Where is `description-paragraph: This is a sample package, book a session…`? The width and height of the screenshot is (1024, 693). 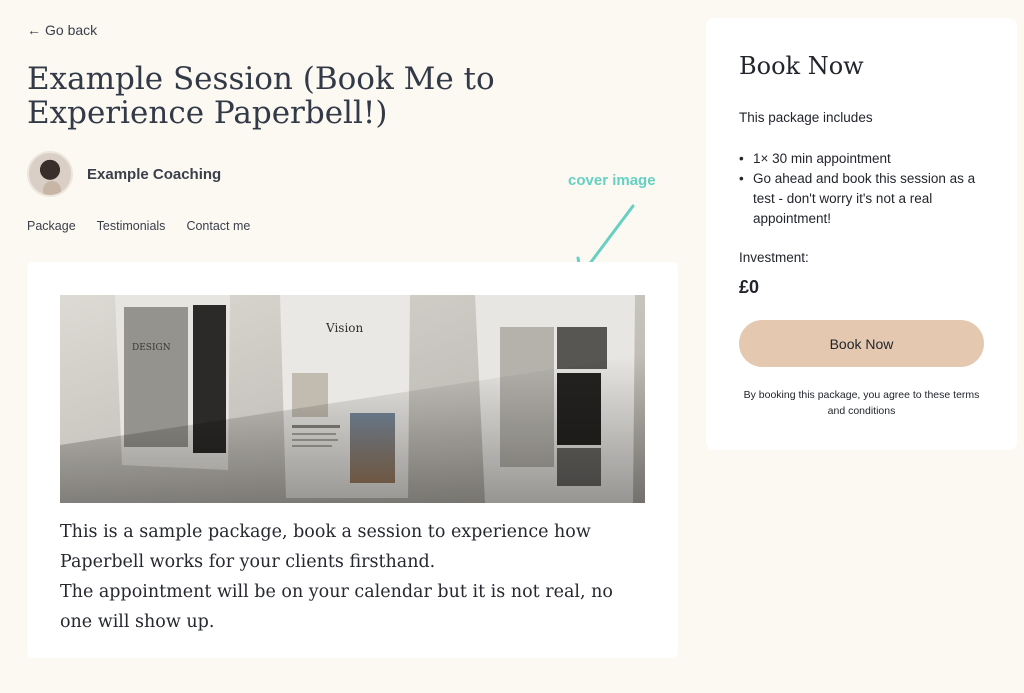 description-paragraph: This is a sample package, book a session… is located at coordinates (325, 547).